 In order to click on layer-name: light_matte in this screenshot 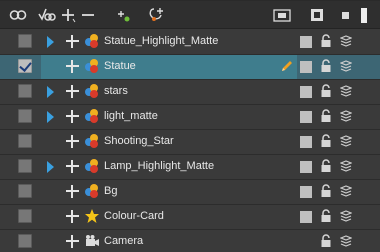, I will do `click(131, 116)`.